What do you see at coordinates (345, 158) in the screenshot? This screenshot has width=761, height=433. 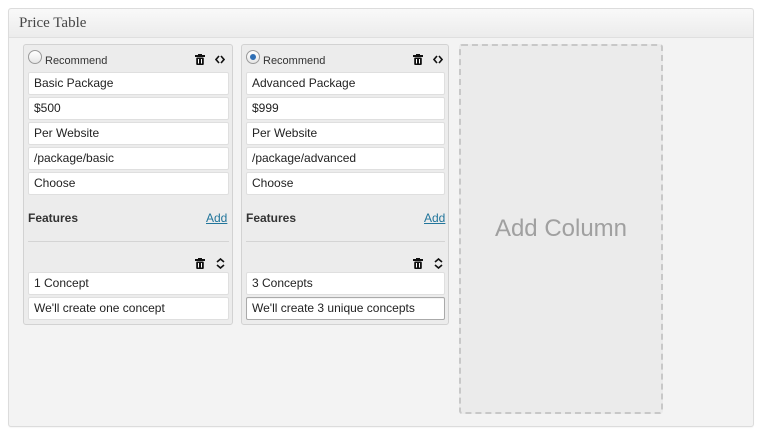 I see `url-input: /package/advanced` at bounding box center [345, 158].